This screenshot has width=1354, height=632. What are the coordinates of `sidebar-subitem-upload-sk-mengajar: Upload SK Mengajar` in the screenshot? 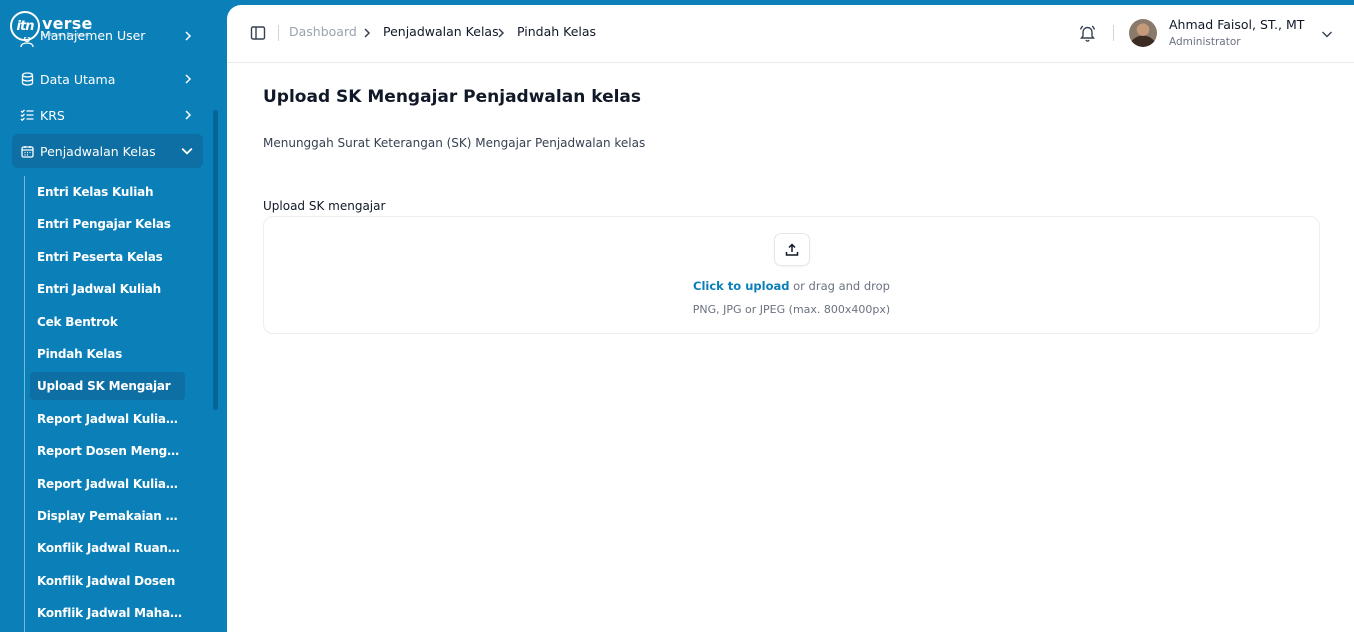 It's located at (107, 386).